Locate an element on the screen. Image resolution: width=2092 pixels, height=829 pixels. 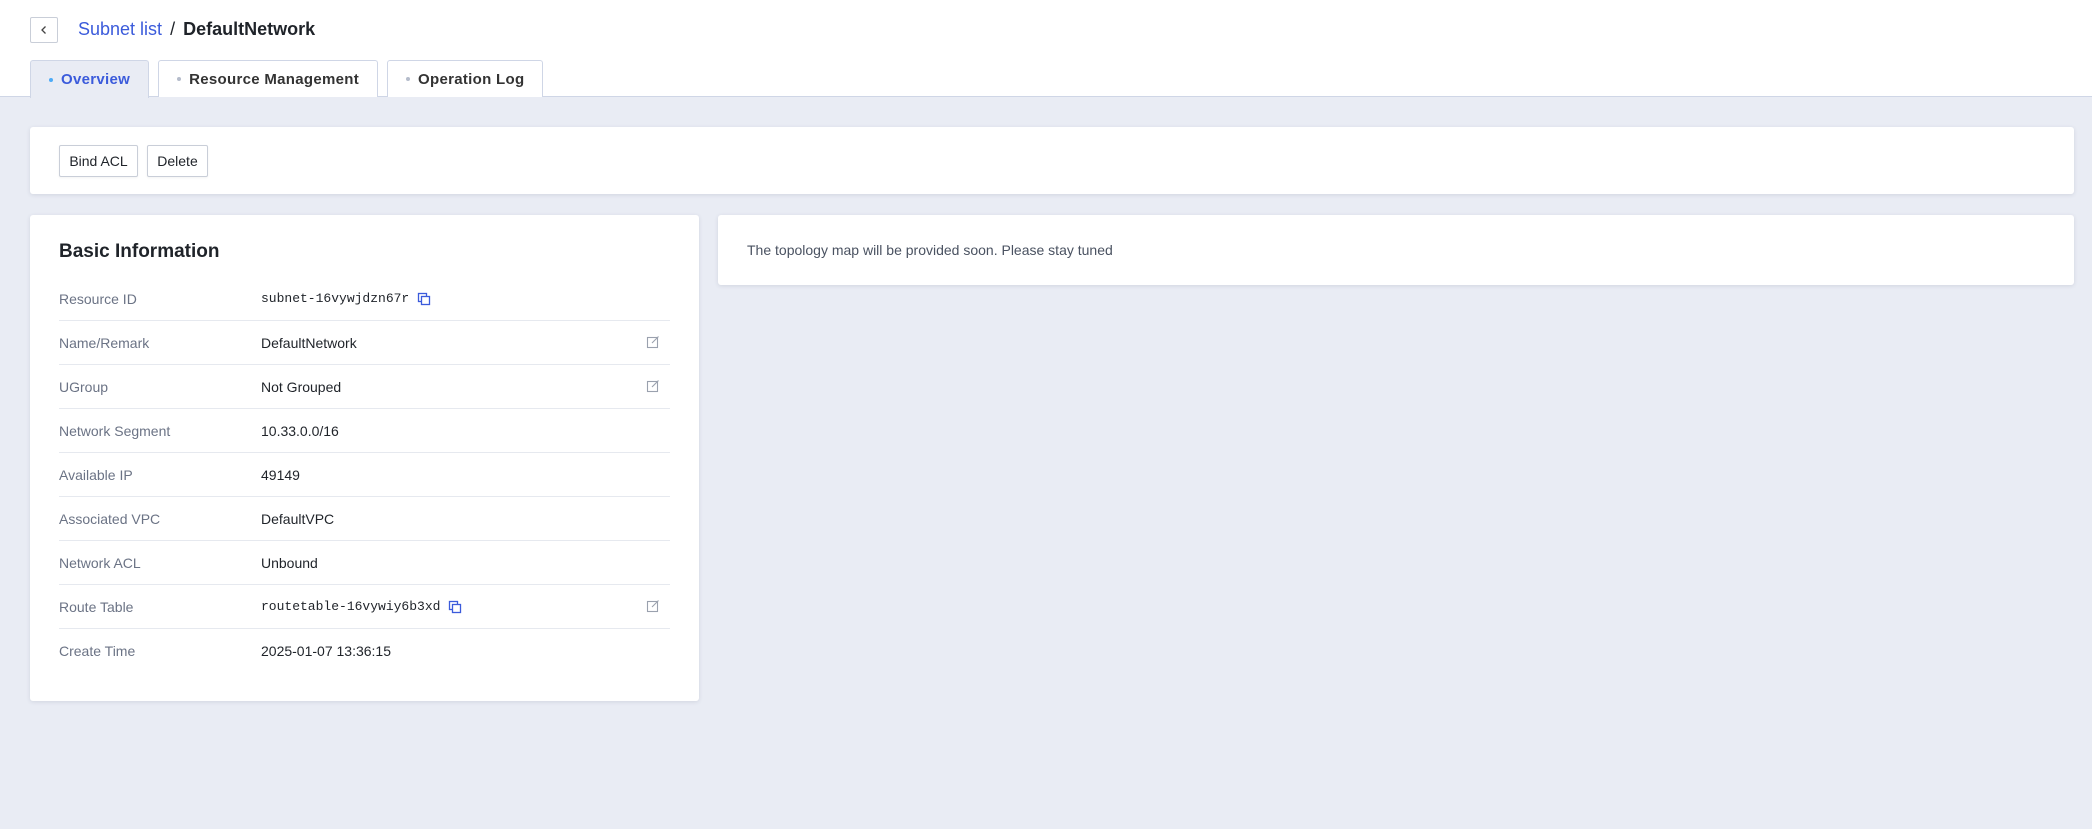
info-row-network-segment: Network Segment 10.33.0.0/16 is located at coordinates (364, 431).